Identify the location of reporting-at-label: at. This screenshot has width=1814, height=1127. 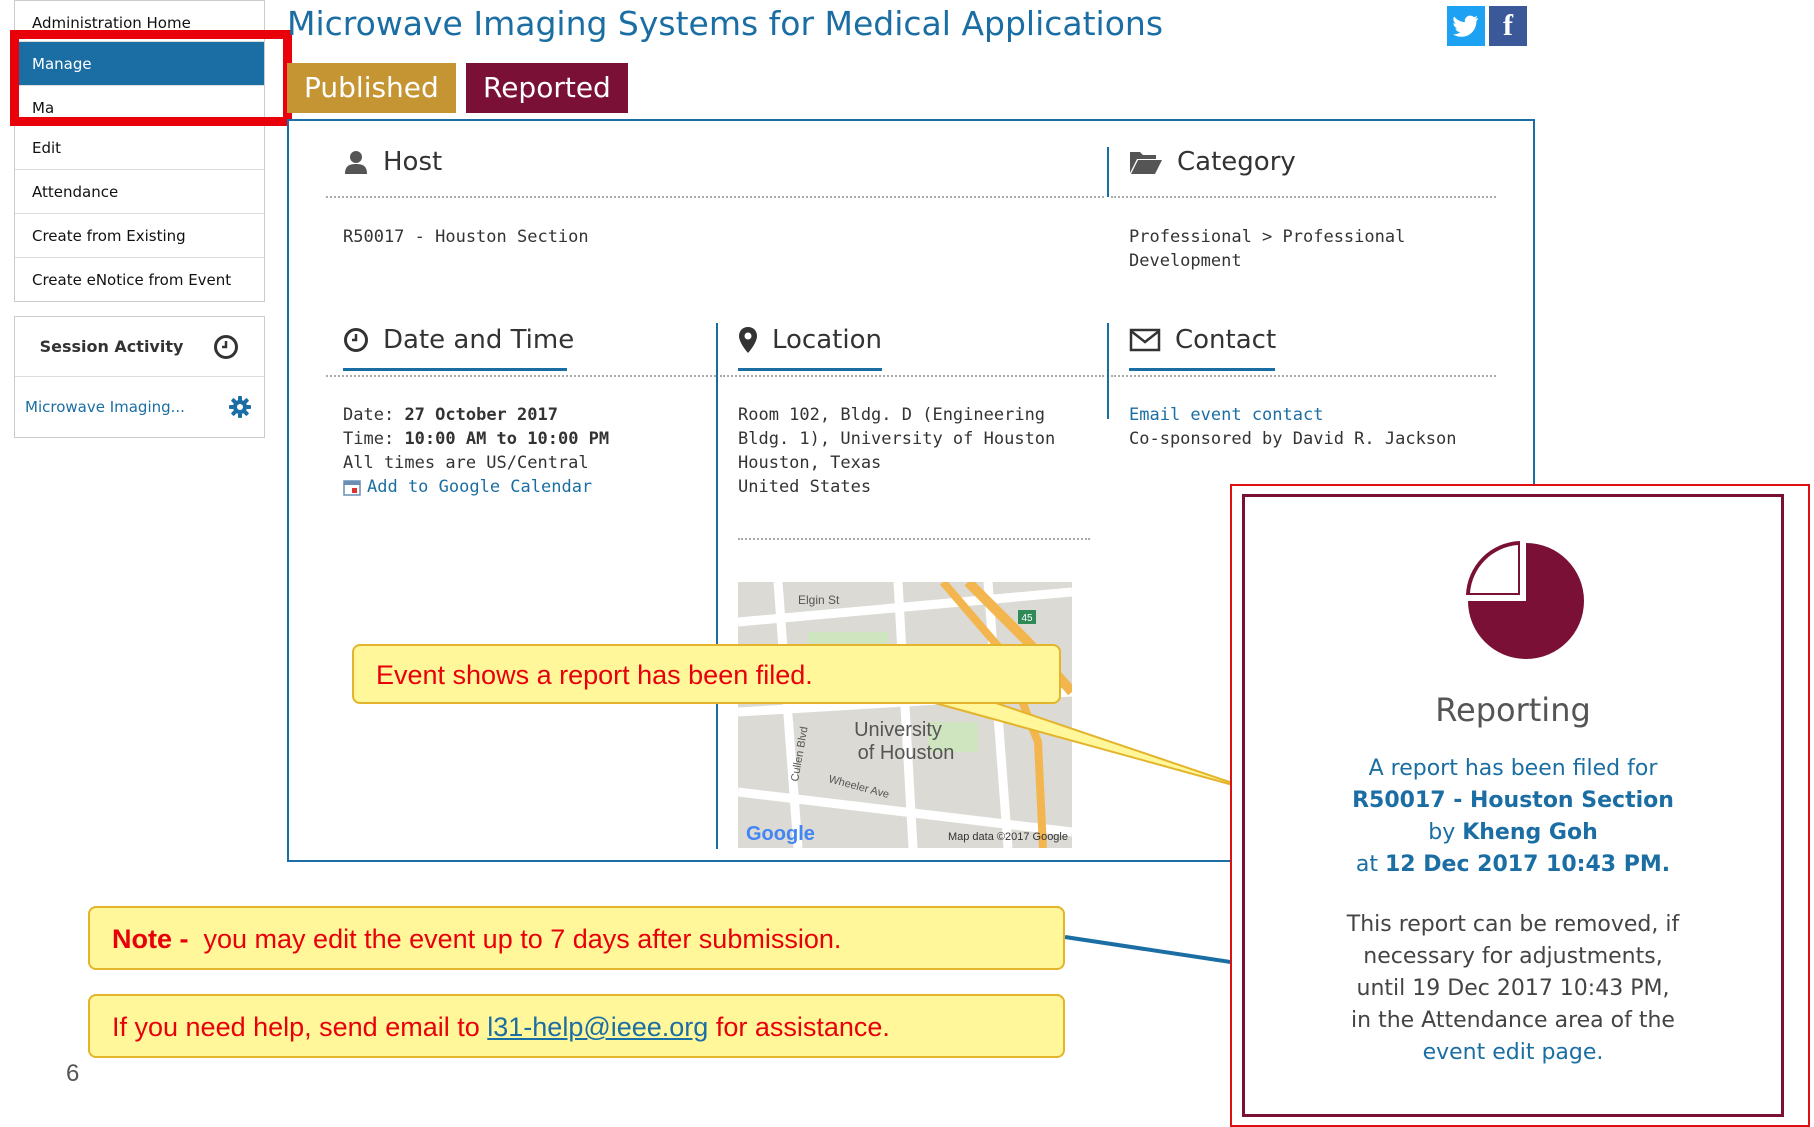
(1366, 864).